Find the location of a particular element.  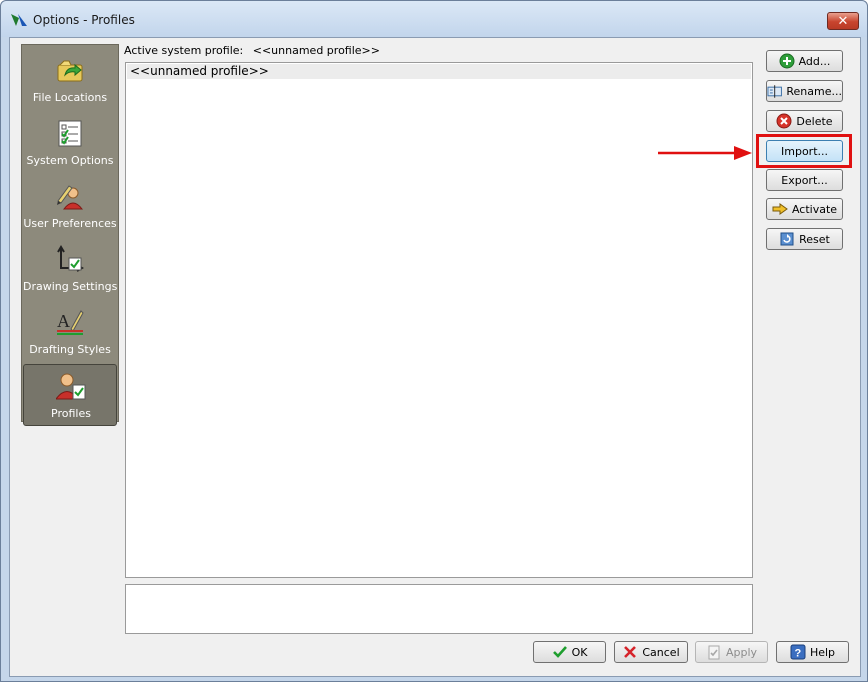

nav-item-file-locations: File Locations is located at coordinates (70, 80).